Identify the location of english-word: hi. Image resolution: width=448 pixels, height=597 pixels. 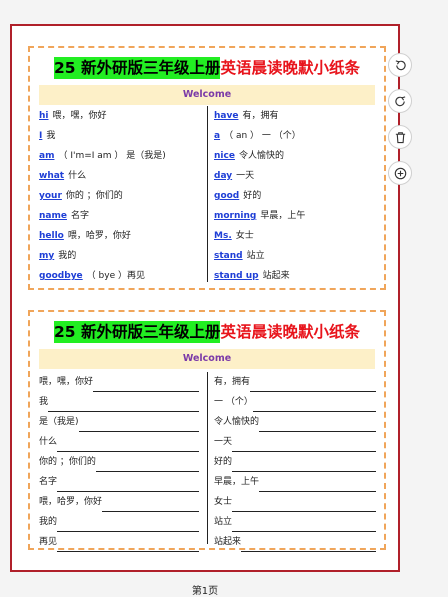
(44, 116).